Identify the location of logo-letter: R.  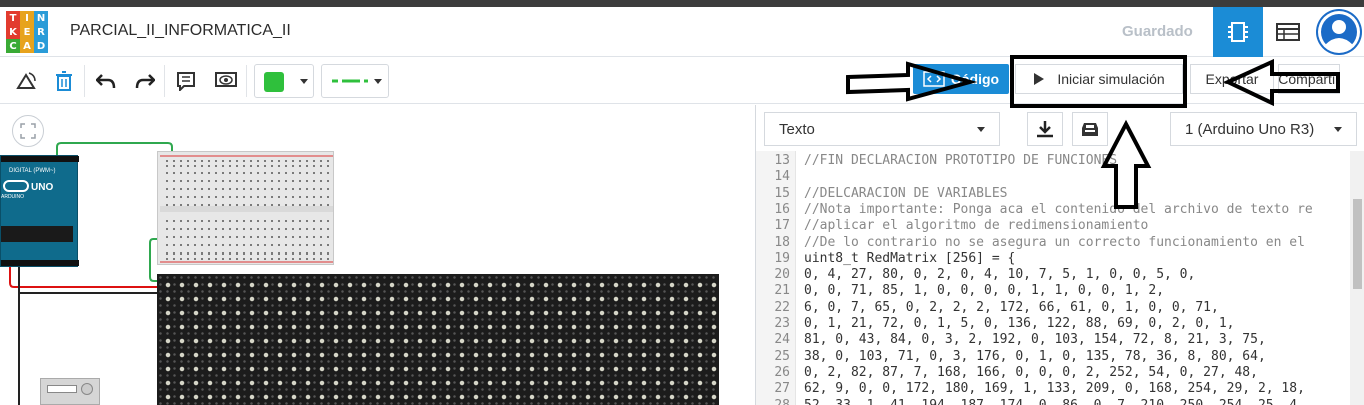
(41, 32).